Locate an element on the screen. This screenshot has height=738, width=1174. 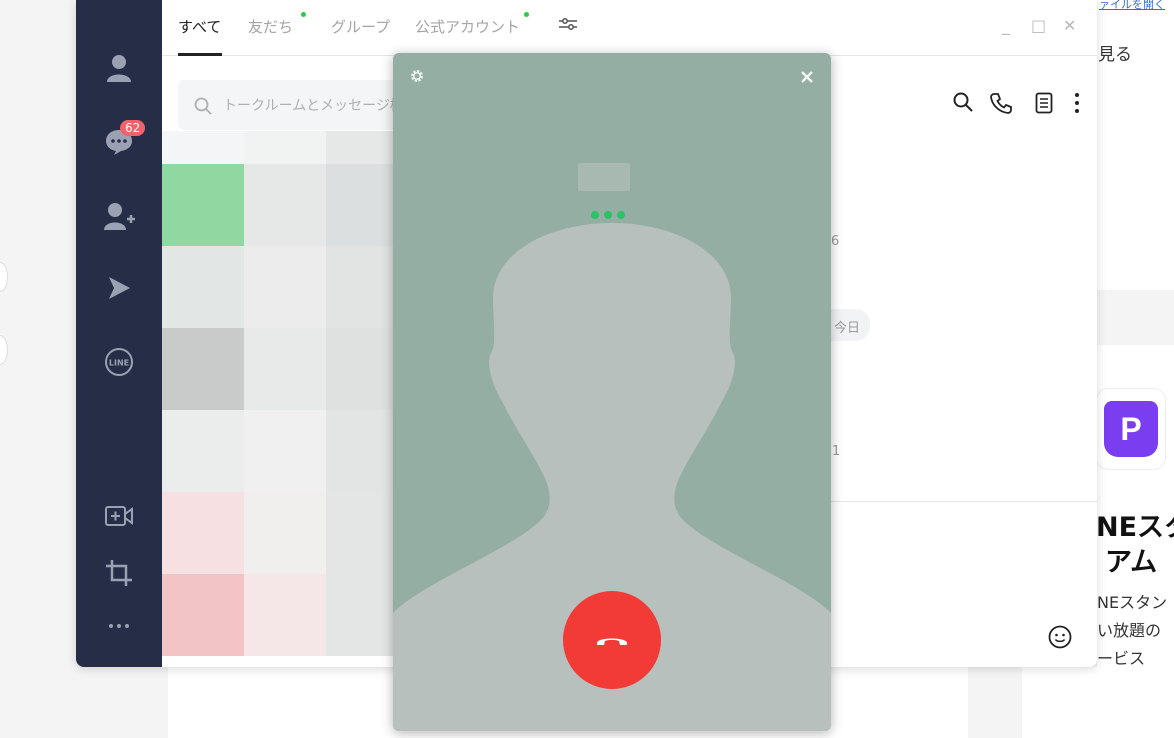
minimize-button: _ is located at coordinates (1006, 25).